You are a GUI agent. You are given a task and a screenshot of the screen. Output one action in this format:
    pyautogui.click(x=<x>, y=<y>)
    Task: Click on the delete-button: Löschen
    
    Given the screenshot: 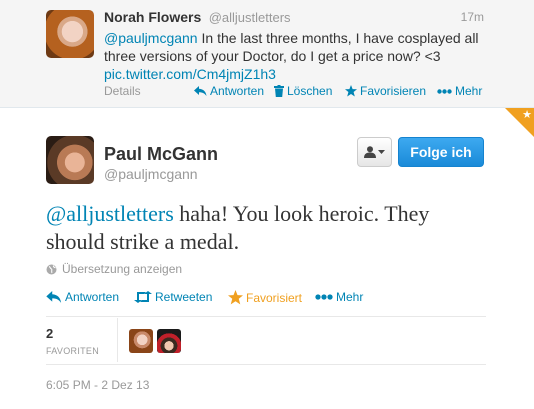 What is the action you would take?
    pyautogui.click(x=303, y=91)
    